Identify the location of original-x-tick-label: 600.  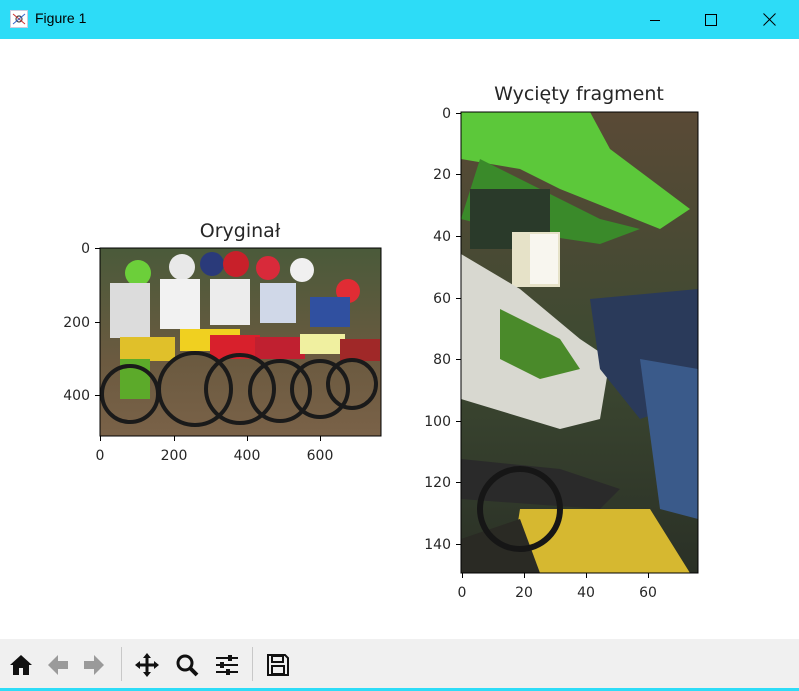
(320, 456).